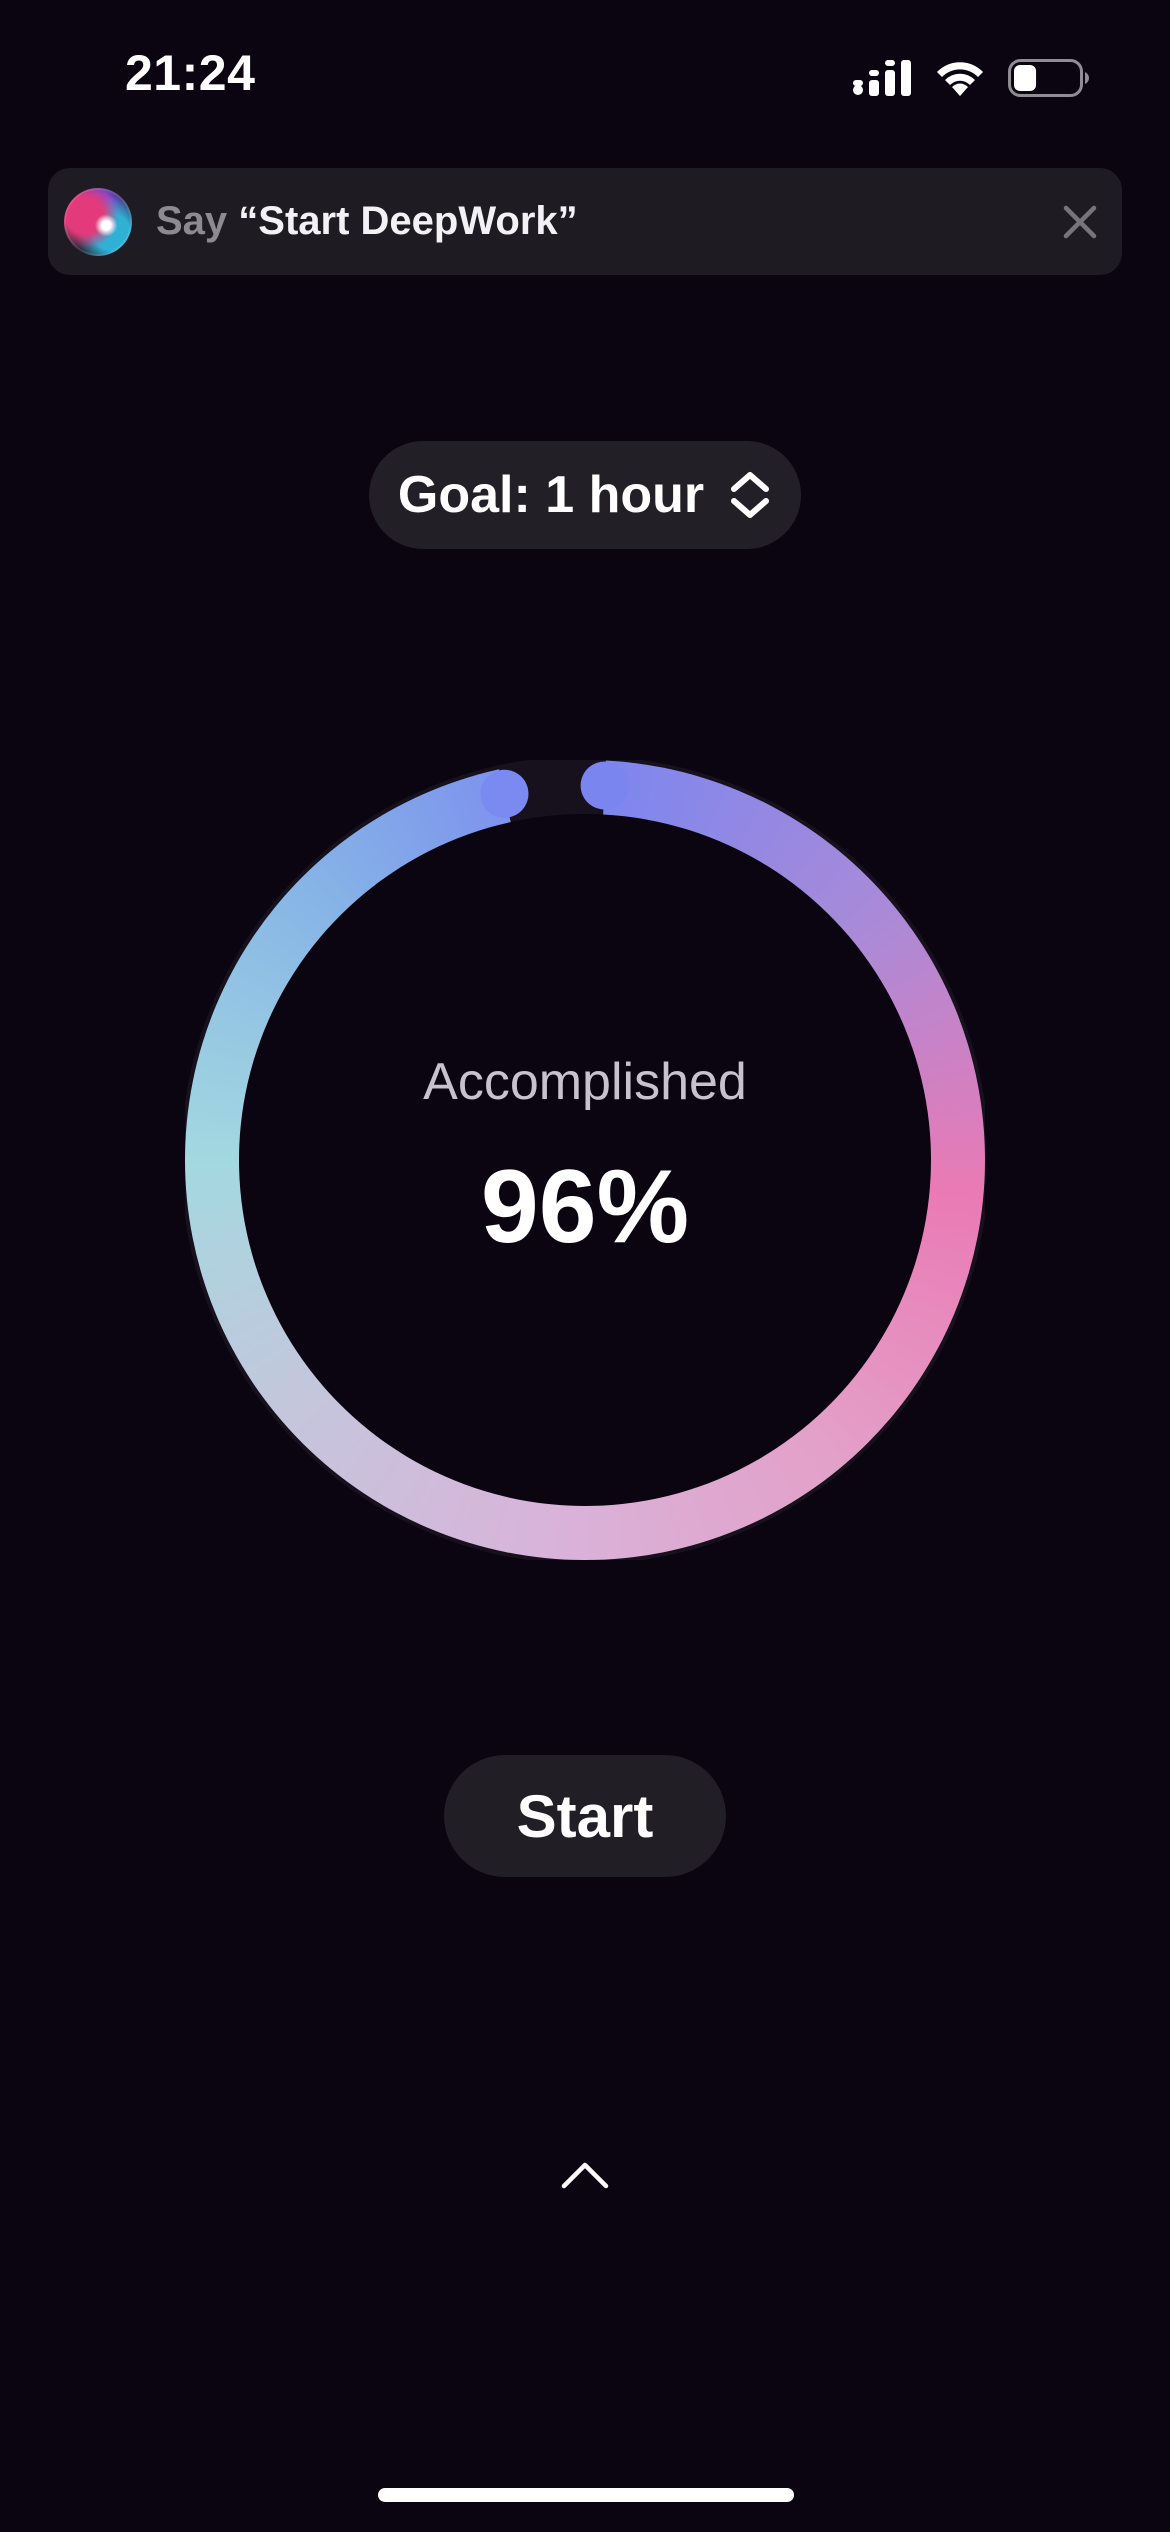 The width and height of the screenshot is (1170, 2532). Describe the element at coordinates (750, 495) in the screenshot. I see `chevron-up-down-icon` at that location.